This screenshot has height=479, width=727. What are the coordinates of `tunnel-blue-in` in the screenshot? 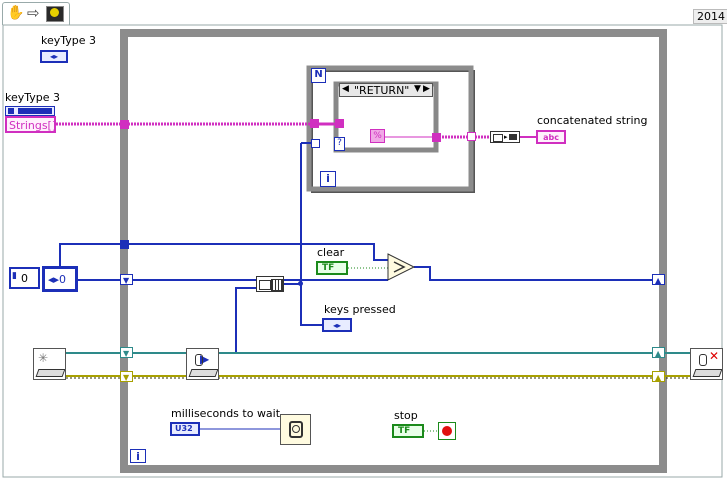 It's located at (124, 244).